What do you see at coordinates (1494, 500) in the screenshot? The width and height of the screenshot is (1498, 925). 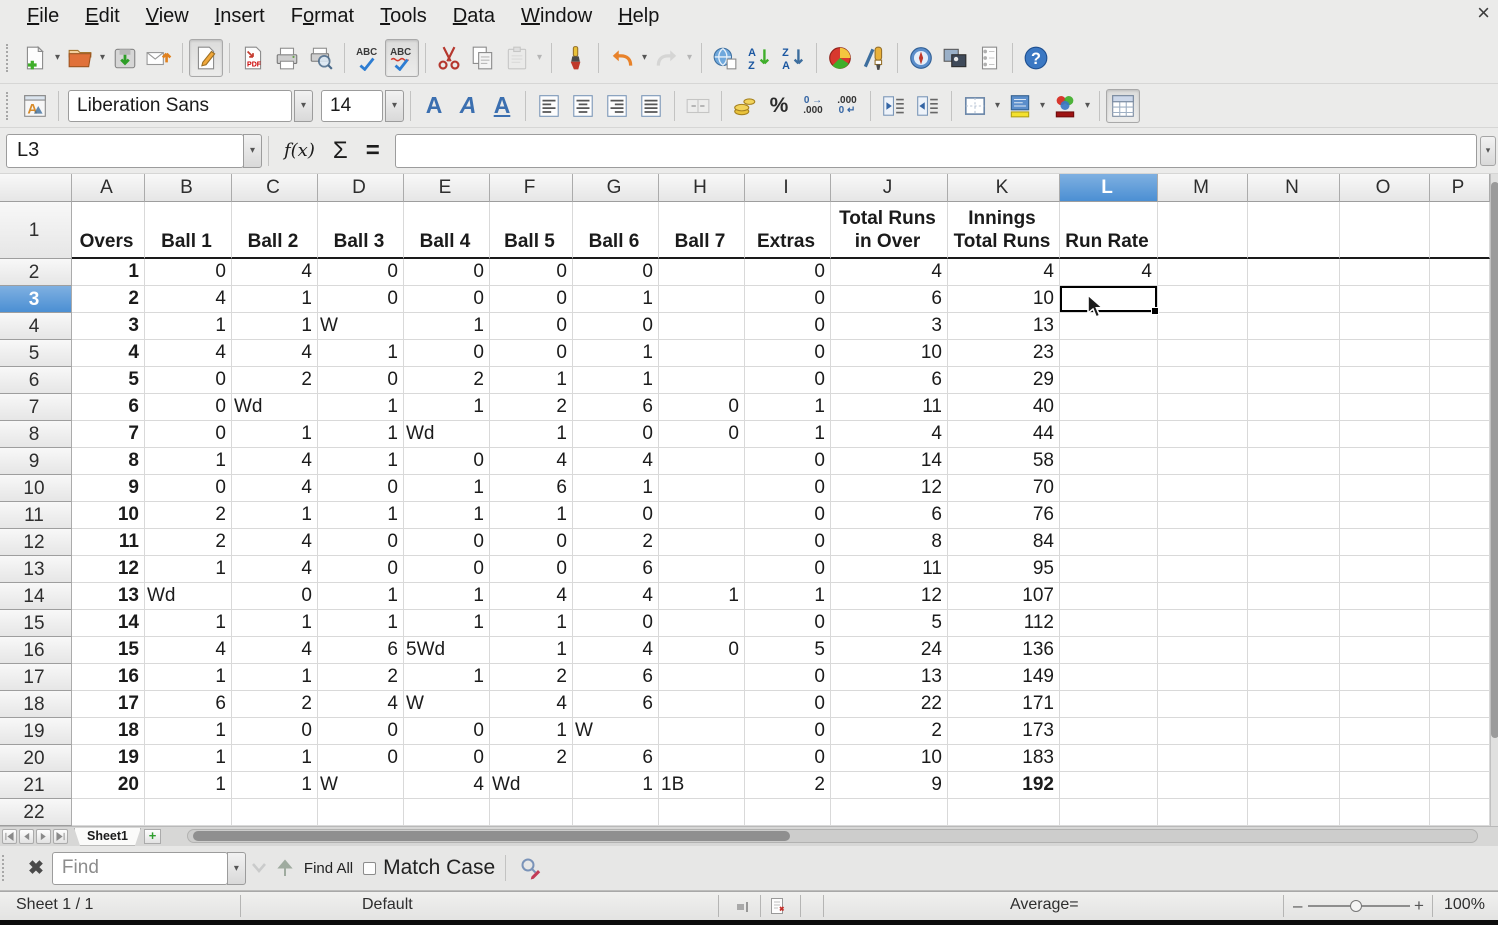 I see `vertical-scrollbar` at bounding box center [1494, 500].